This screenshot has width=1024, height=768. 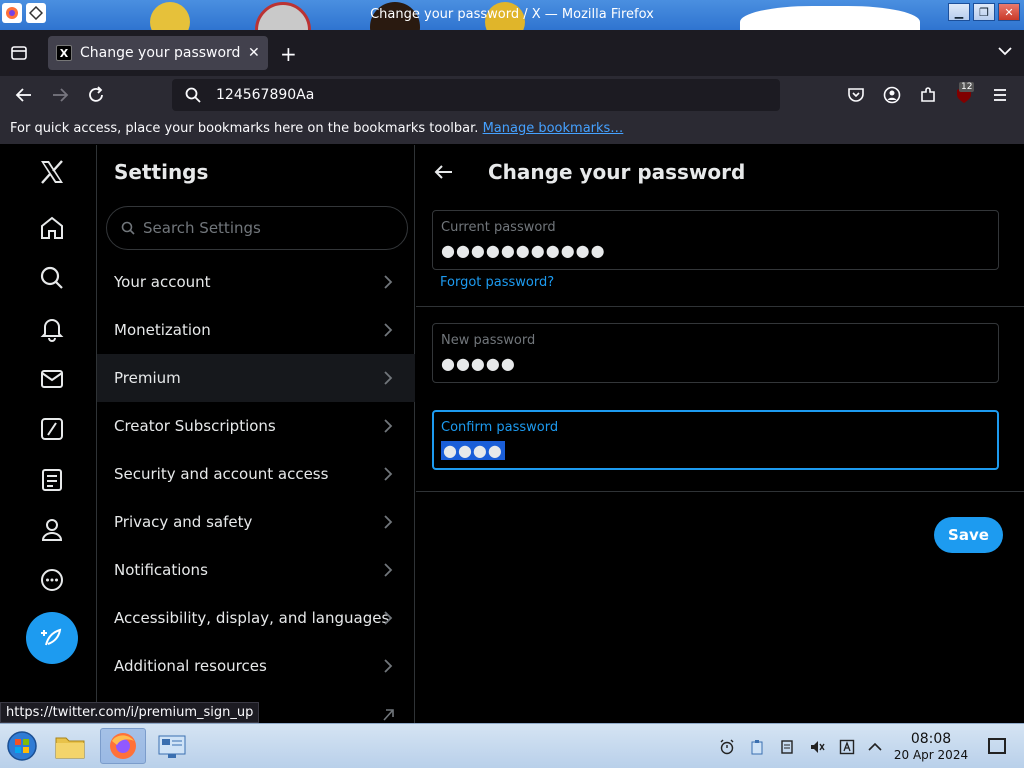 I want to click on menu-item-accessibility: Accessibility, display, and languages, so click(x=256, y=618).